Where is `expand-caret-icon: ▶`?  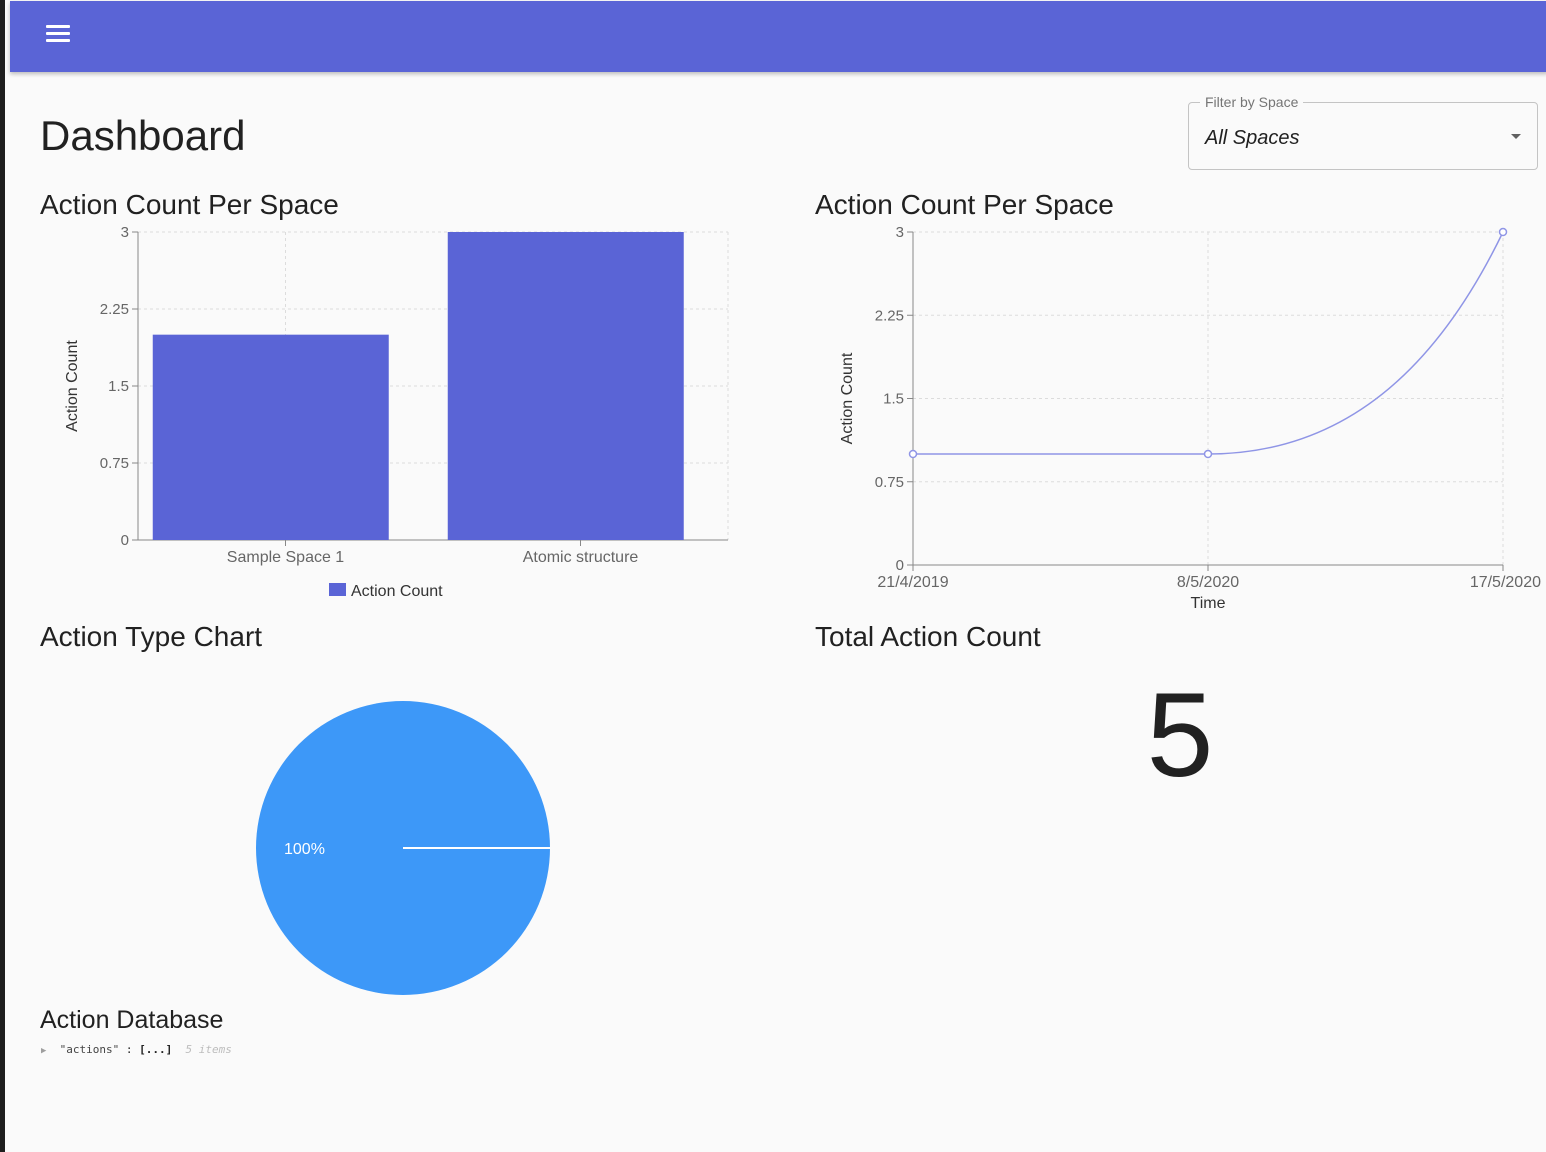
expand-caret-icon: ▶ is located at coordinates (43, 1051).